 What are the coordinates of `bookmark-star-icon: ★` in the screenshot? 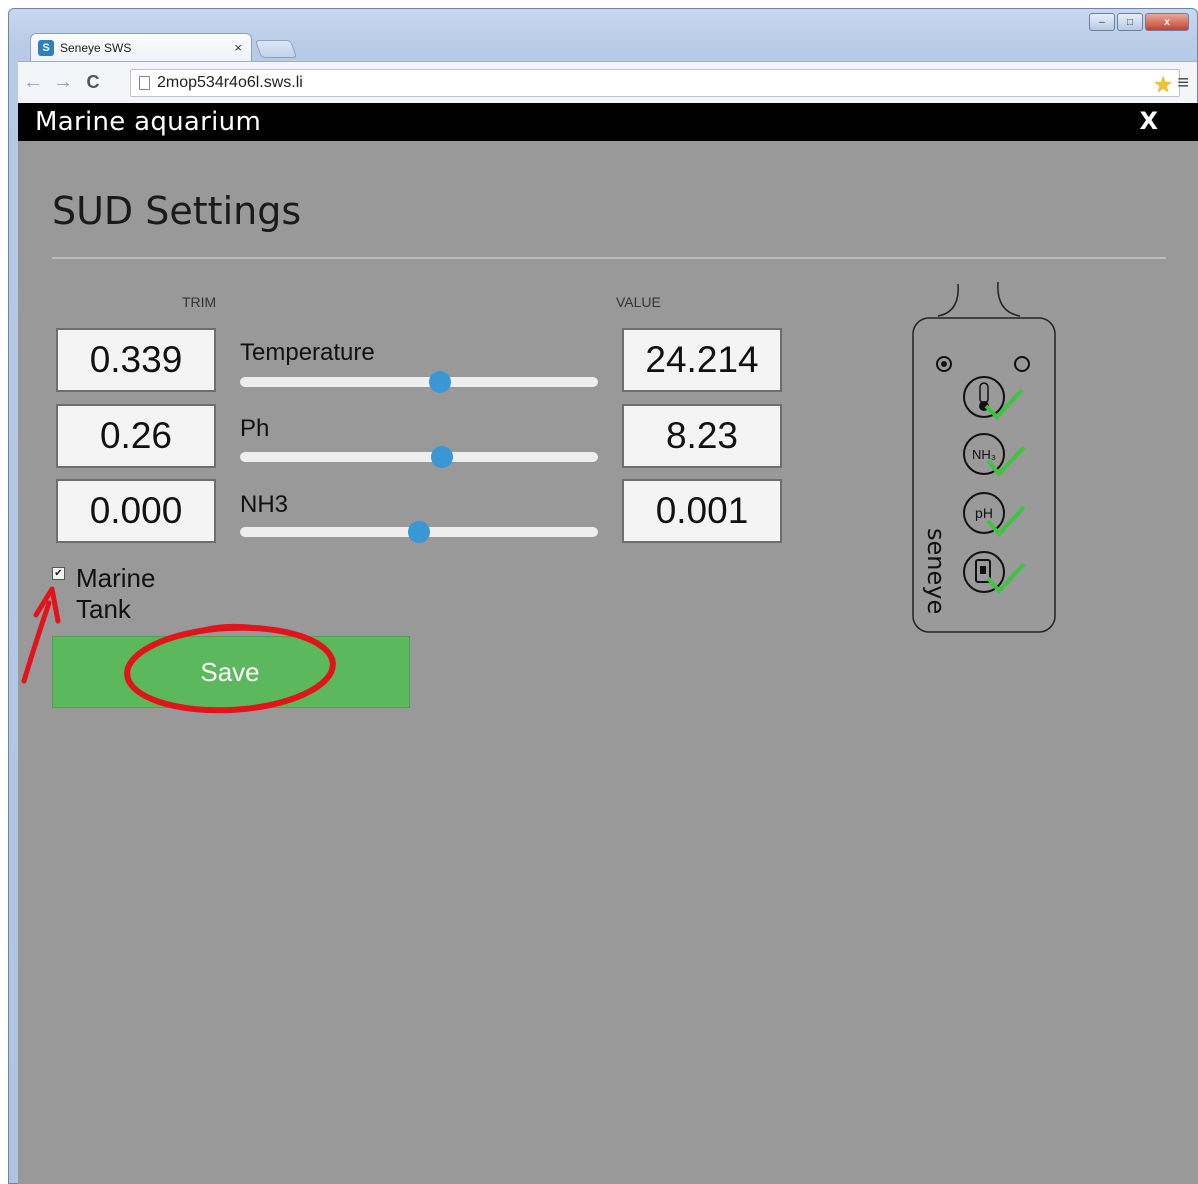 It's located at (1163, 85).